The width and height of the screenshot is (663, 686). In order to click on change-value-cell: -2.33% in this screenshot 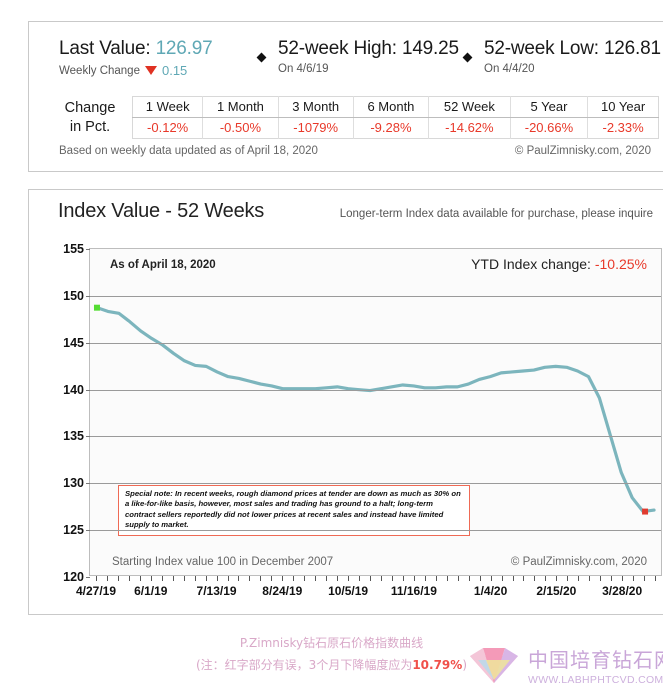, I will do `click(623, 127)`.